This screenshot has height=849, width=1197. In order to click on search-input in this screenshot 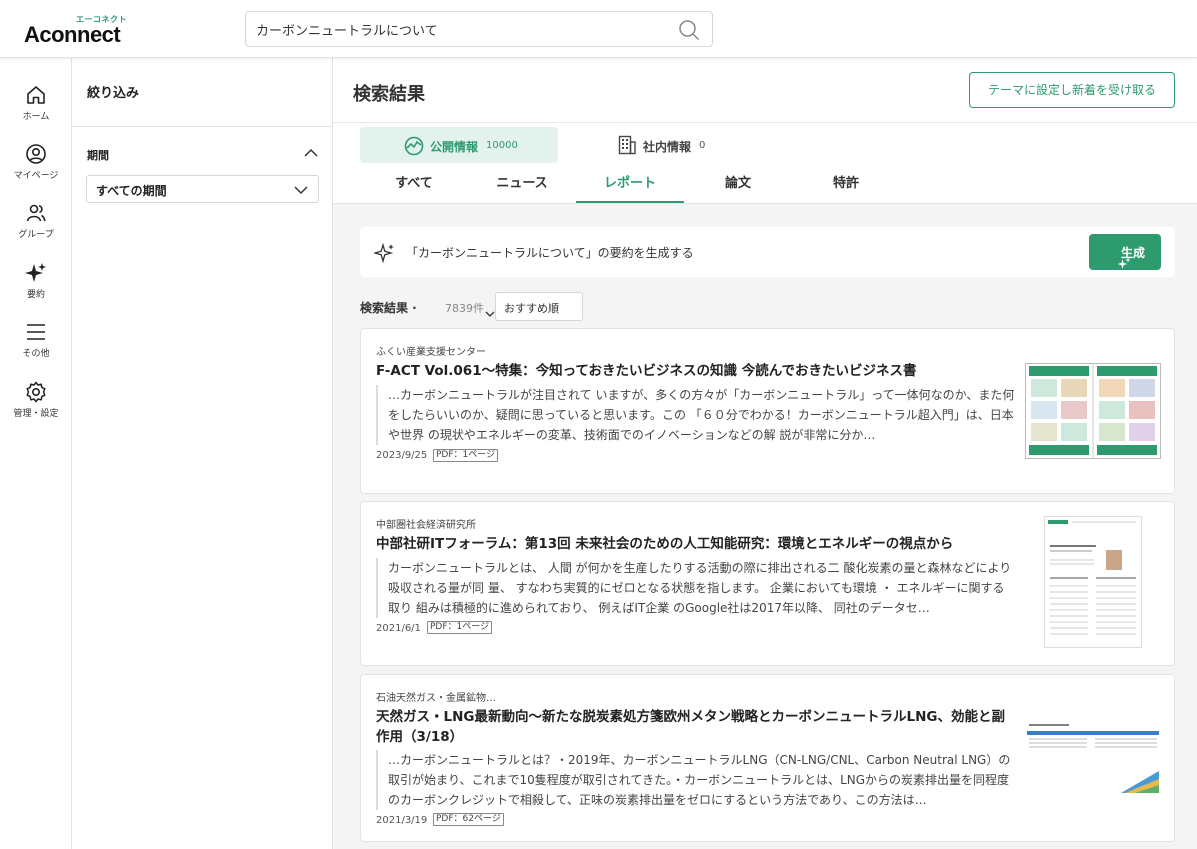, I will do `click(461, 29)`.